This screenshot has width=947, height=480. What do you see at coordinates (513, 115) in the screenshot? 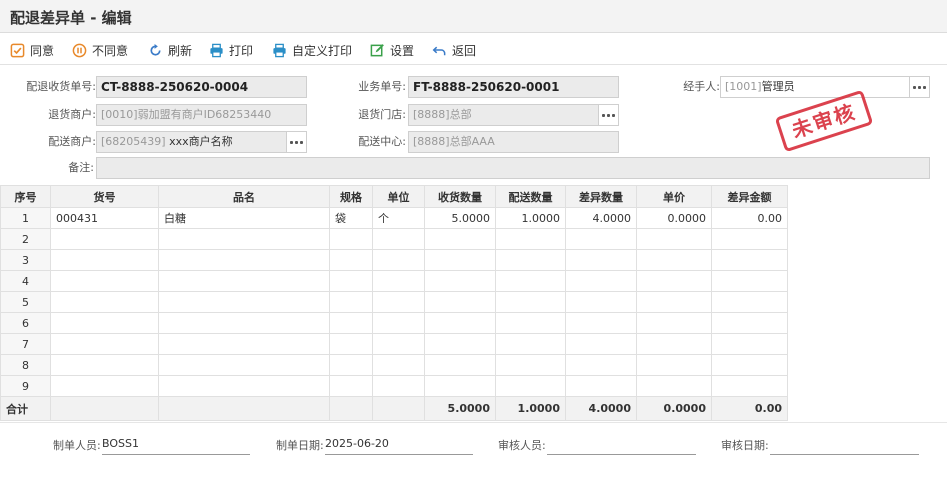
I see `return-store-field: [8888]总部` at bounding box center [513, 115].